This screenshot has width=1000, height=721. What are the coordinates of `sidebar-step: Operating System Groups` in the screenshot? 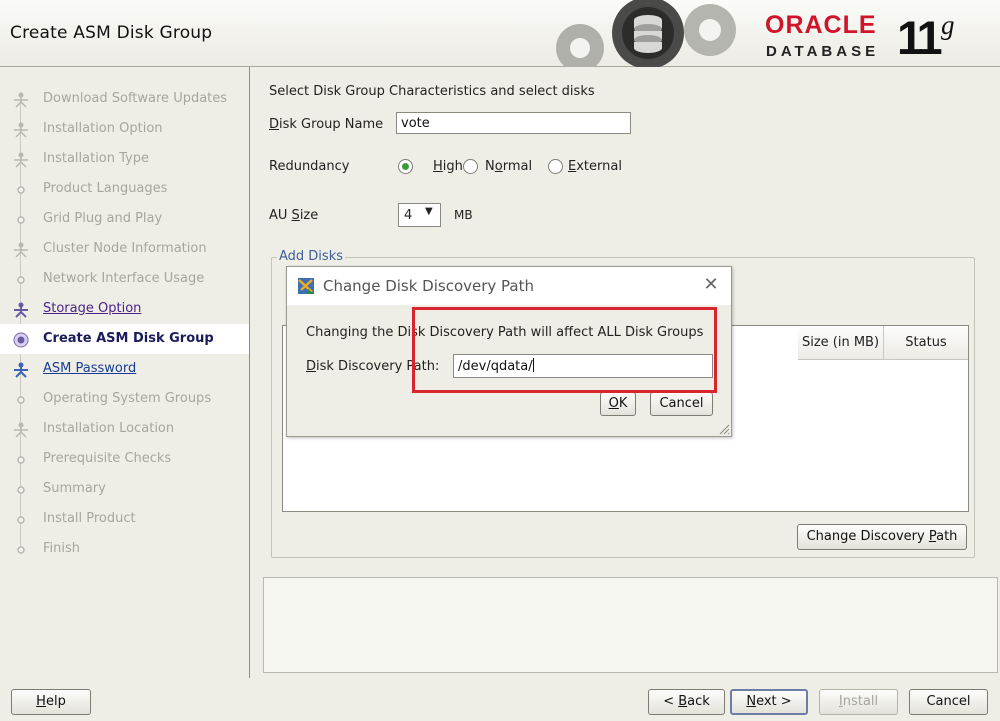 It's located at (124, 399).